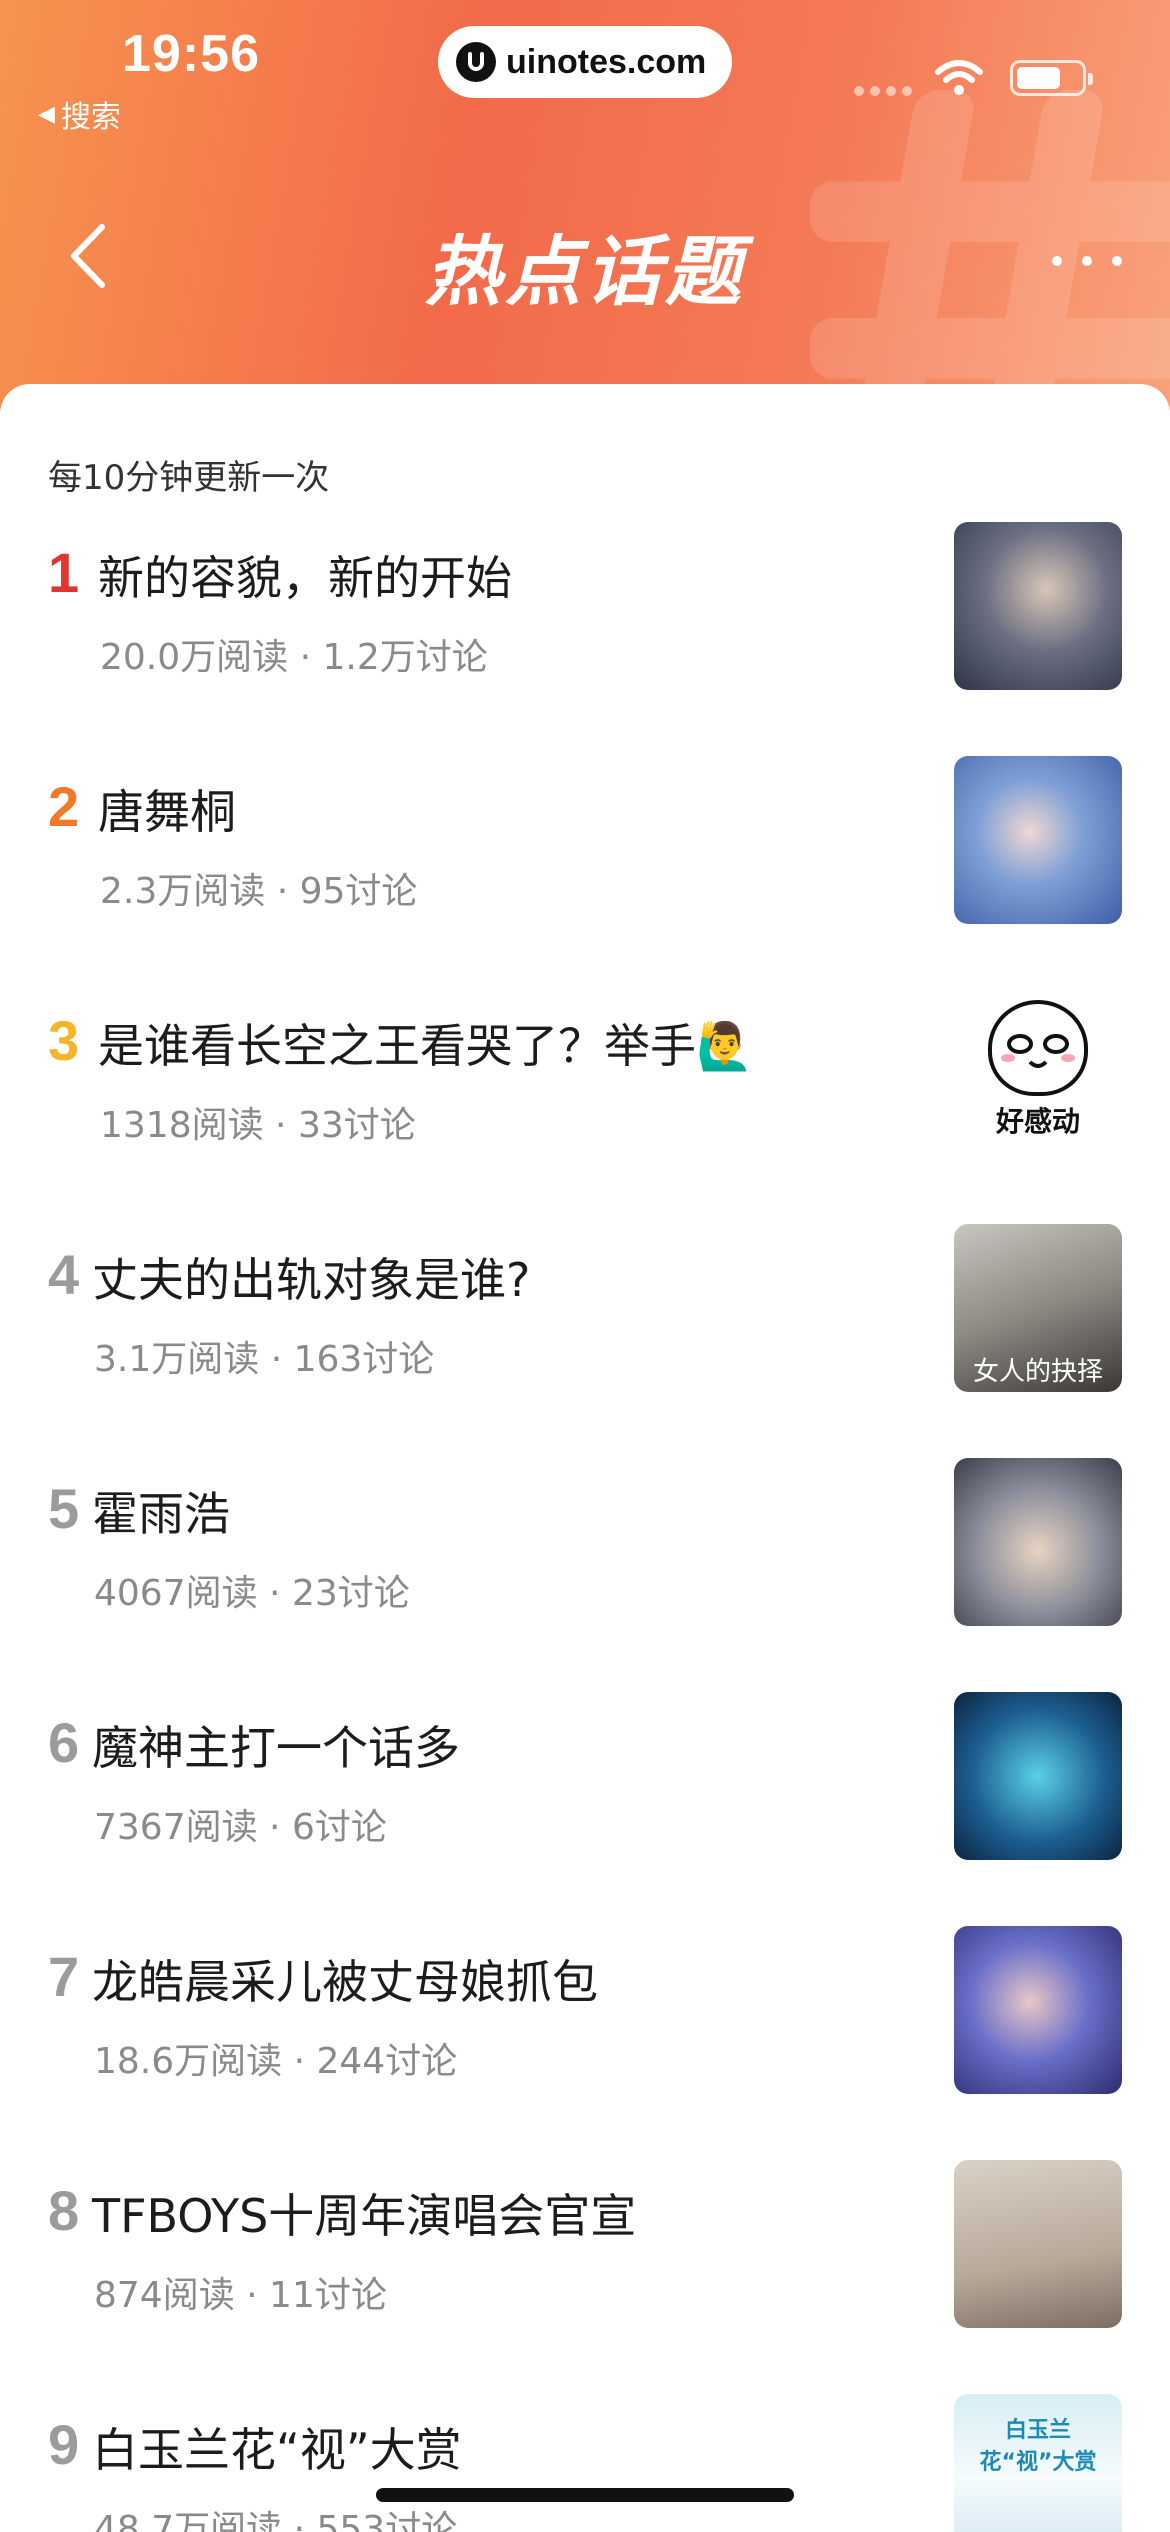 The width and height of the screenshot is (1170, 2532). What do you see at coordinates (585, 2463) in the screenshot?
I see `topic-item: 9 白玉兰花“视”大赏 48.7万阅读 · 553讨论 白玉兰 花“视”大赏` at bounding box center [585, 2463].